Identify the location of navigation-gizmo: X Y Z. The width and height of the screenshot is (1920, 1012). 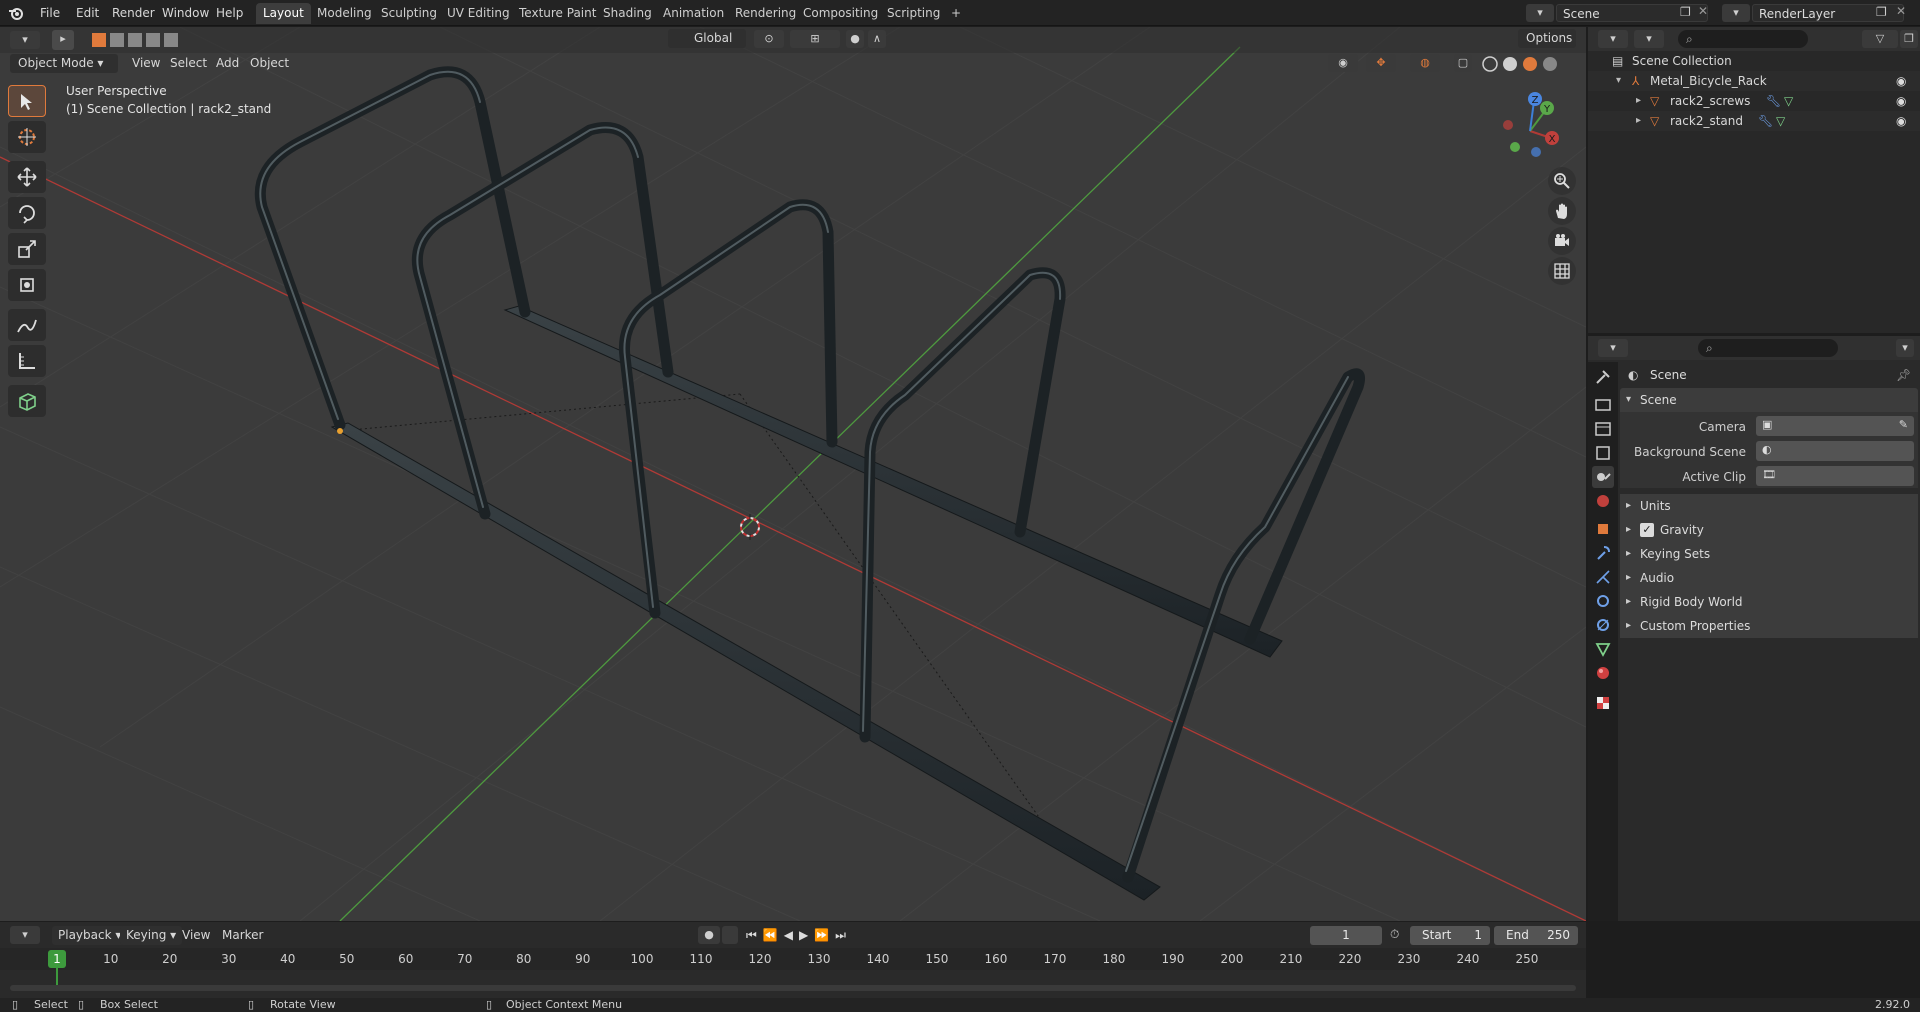
(1530, 129).